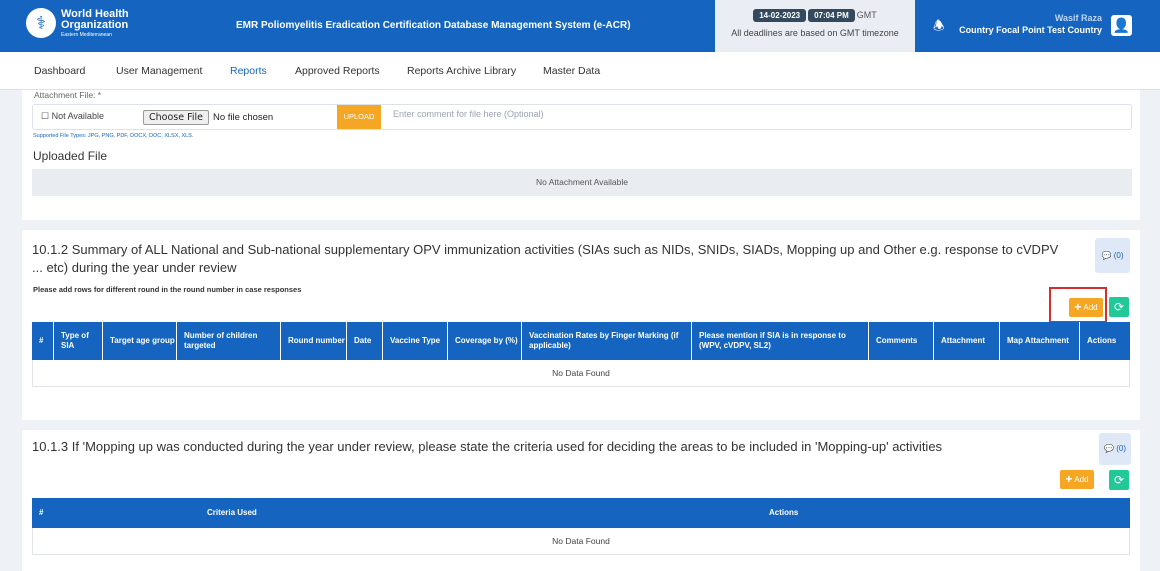 Image resolution: width=1160 pixels, height=571 pixels. Describe the element at coordinates (1078, 18) in the screenshot. I see `user-name: Wasif Raza` at that location.